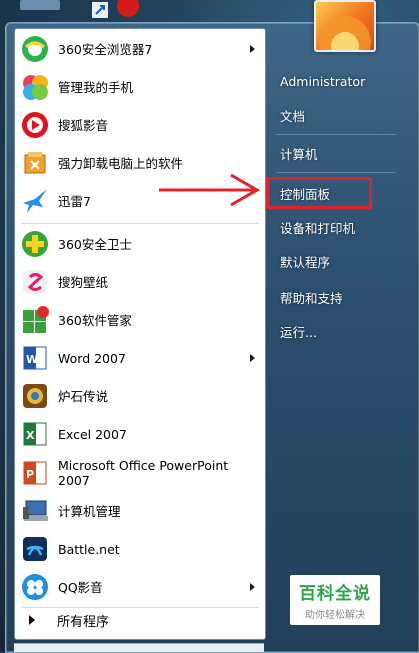 The height and width of the screenshot is (653, 419). I want to click on right-item-administrator: Administrator, so click(341, 81).